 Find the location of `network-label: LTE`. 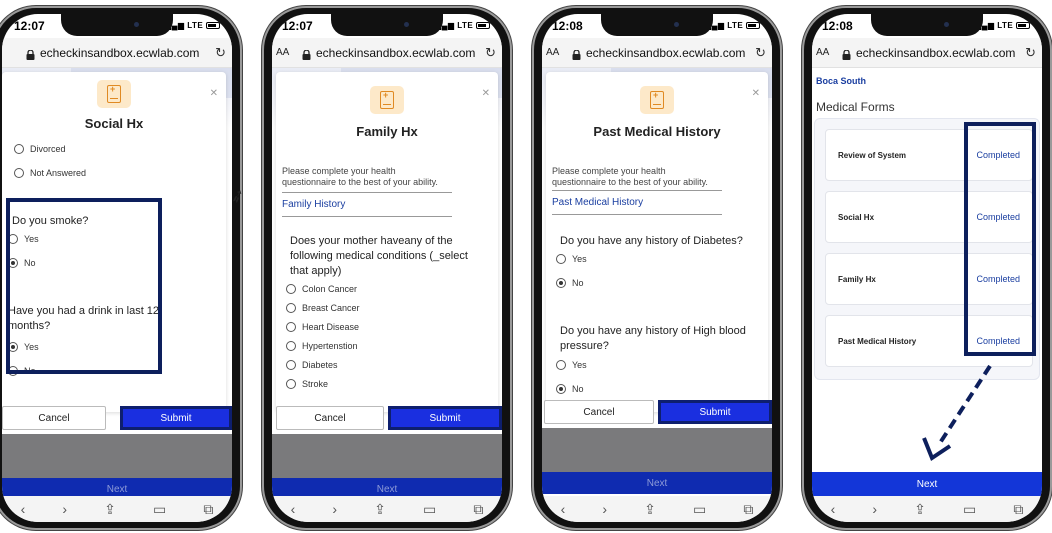

network-label: LTE is located at coordinates (735, 25).